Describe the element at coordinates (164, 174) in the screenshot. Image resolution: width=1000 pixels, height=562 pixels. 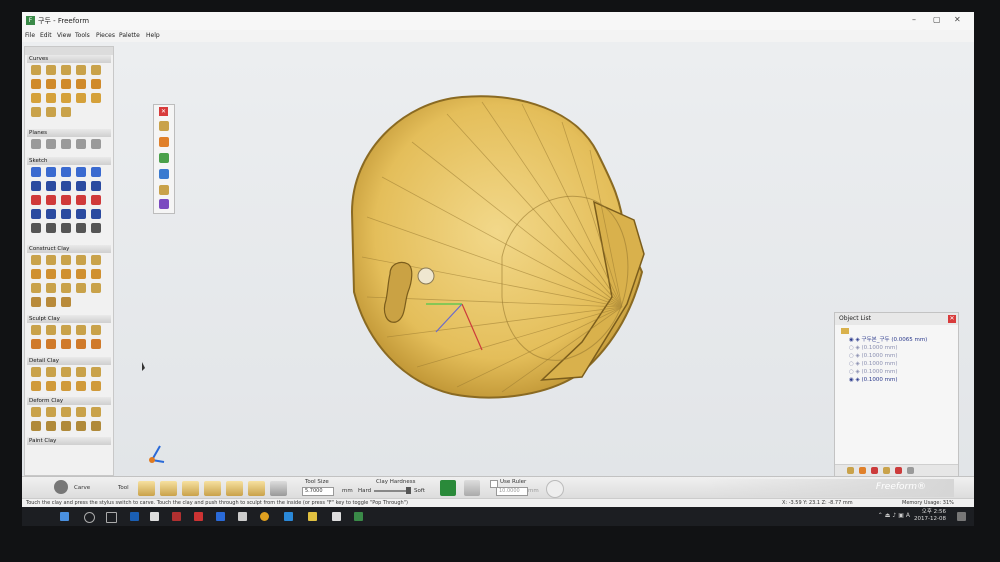
I see `float-tool-4-icon` at that location.